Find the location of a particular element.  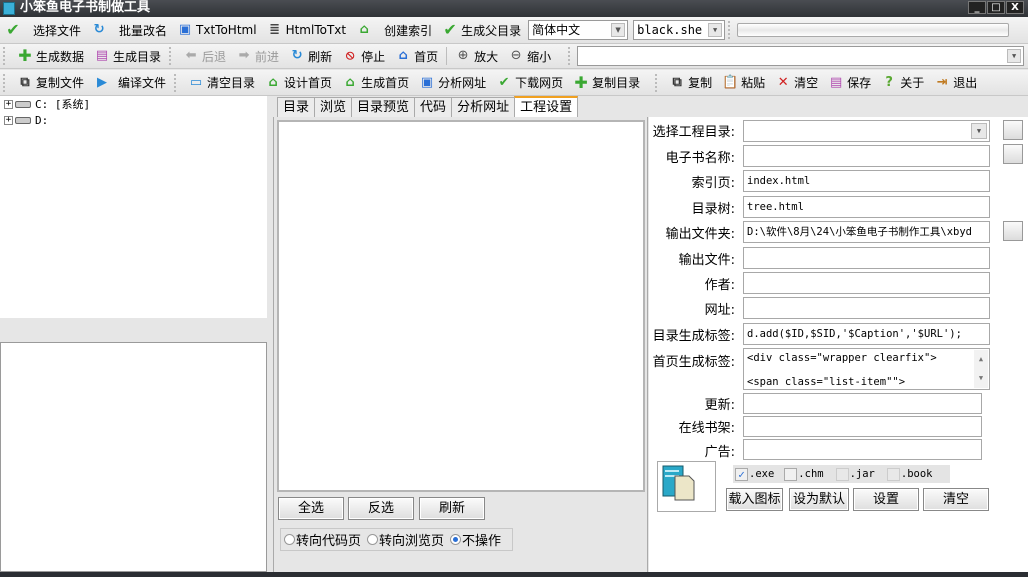

toc-tag-input: d.add($ID,$SID,'$Caption','$URL'); is located at coordinates (866, 334).